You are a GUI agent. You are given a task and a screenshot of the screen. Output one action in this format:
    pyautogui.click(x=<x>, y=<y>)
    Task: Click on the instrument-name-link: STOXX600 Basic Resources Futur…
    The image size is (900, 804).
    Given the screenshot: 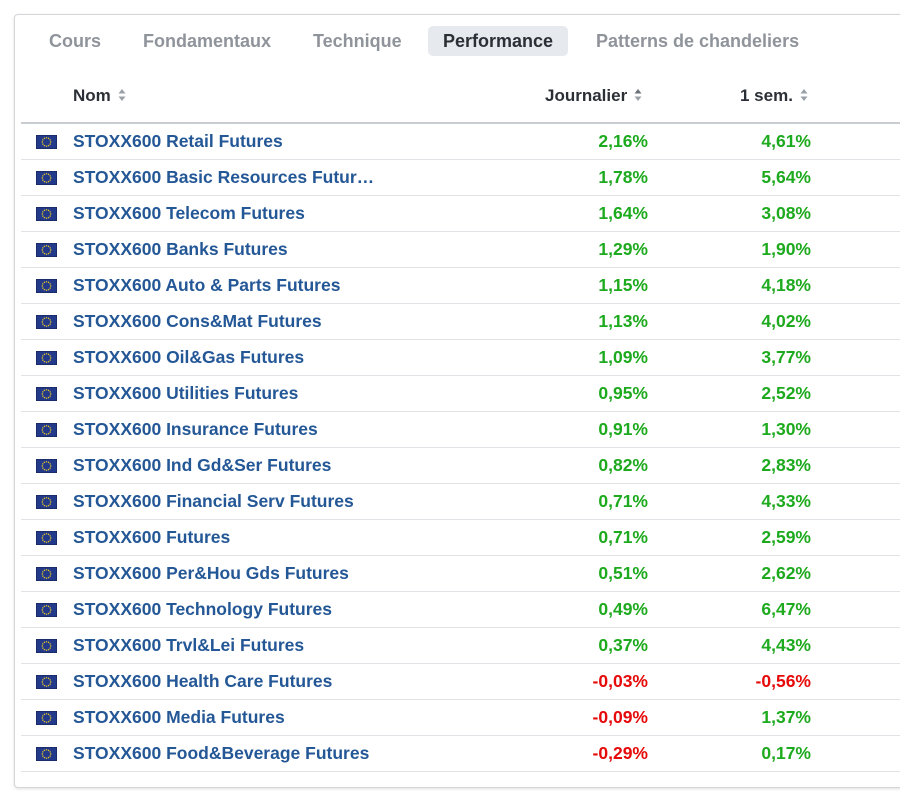 What is the action you would take?
    pyautogui.click(x=232, y=177)
    